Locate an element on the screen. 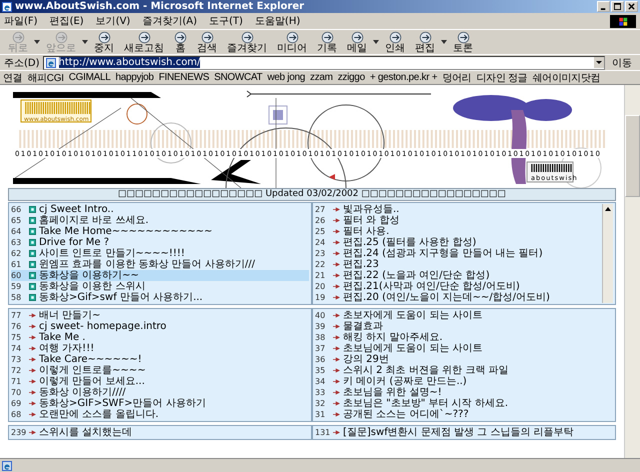  post-row: 75 Take Me . is located at coordinates (160, 337).